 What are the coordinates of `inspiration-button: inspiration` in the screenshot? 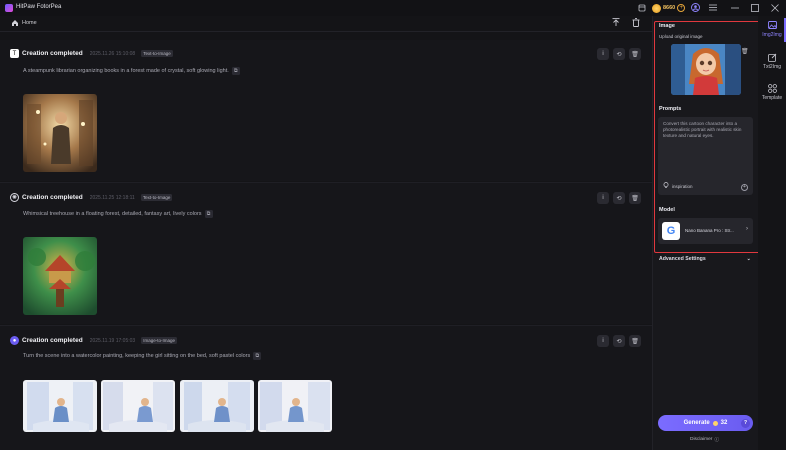 It's located at (678, 186).